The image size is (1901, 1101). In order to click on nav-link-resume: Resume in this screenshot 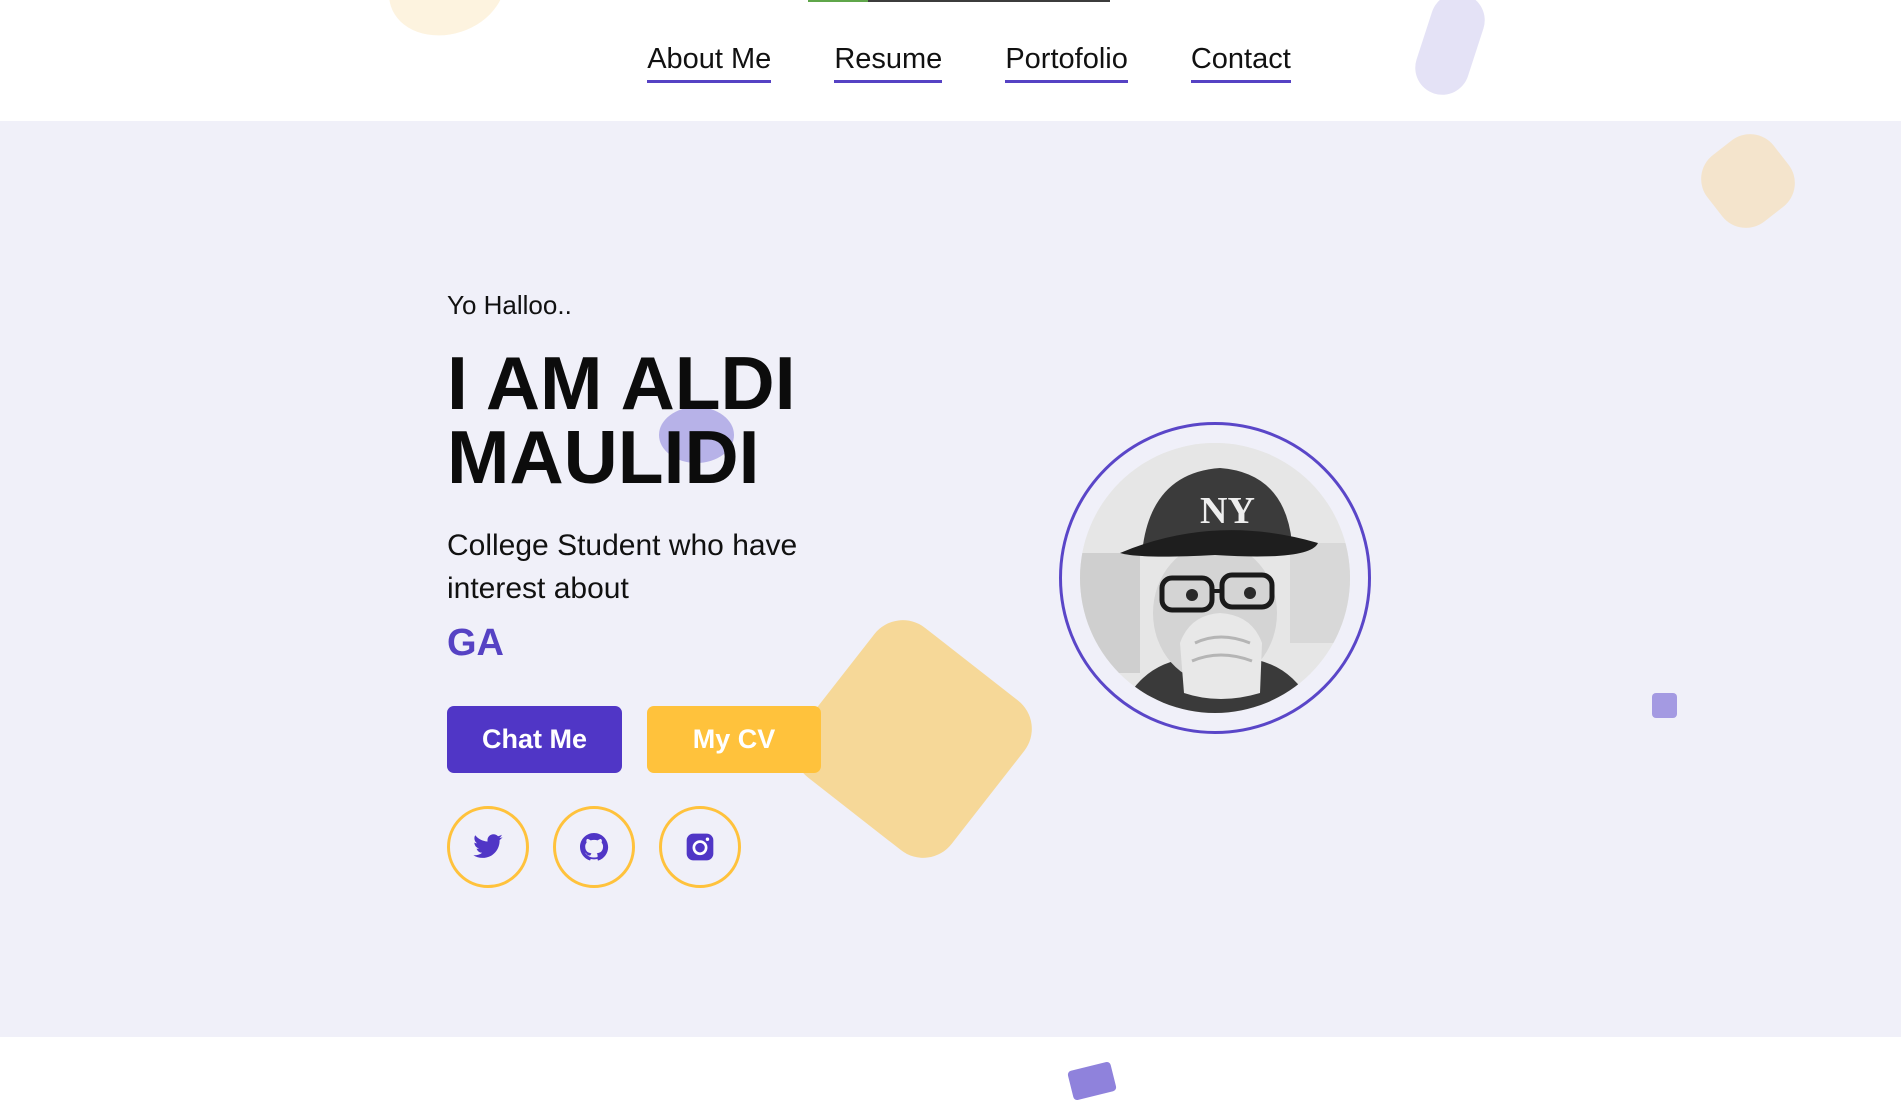, I will do `click(888, 61)`.